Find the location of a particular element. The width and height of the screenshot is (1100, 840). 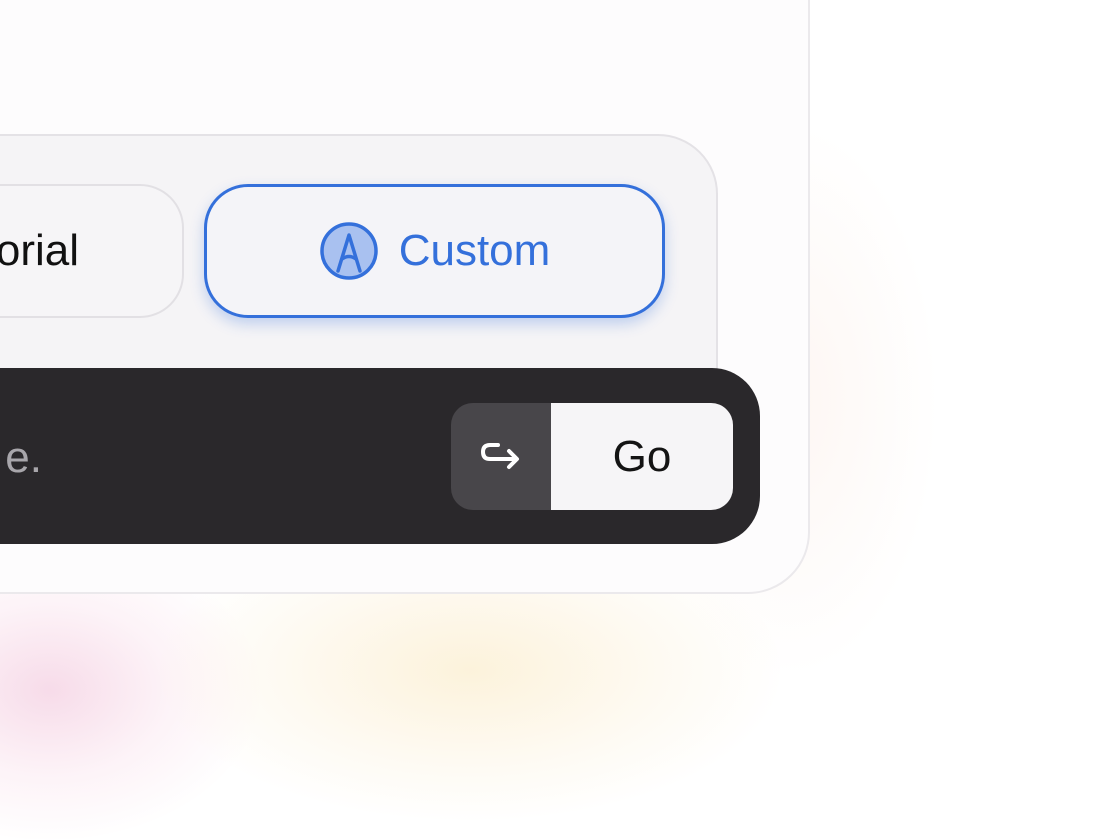

custom-brush-icon is located at coordinates (348, 251).